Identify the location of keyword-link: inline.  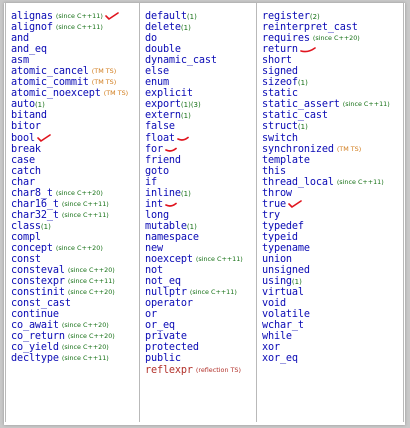
(163, 193).